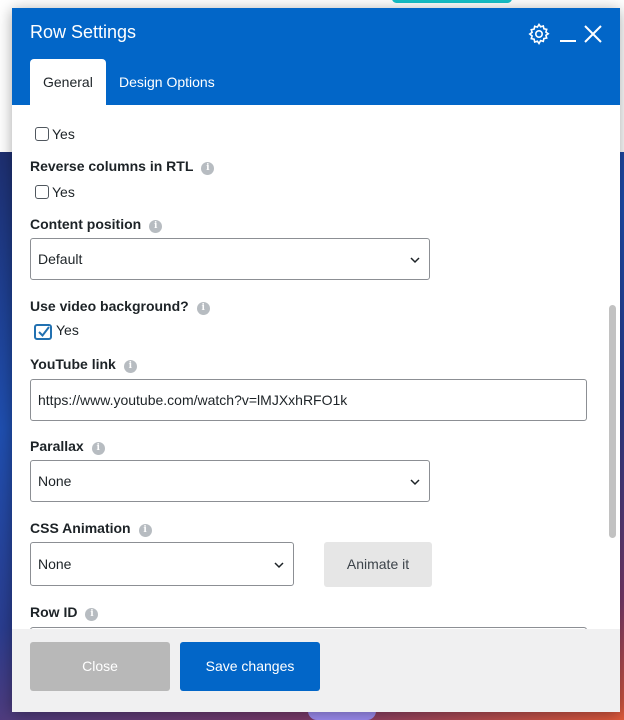  I want to click on dialog-header: Row Settings General Design Options, so click(316, 56).